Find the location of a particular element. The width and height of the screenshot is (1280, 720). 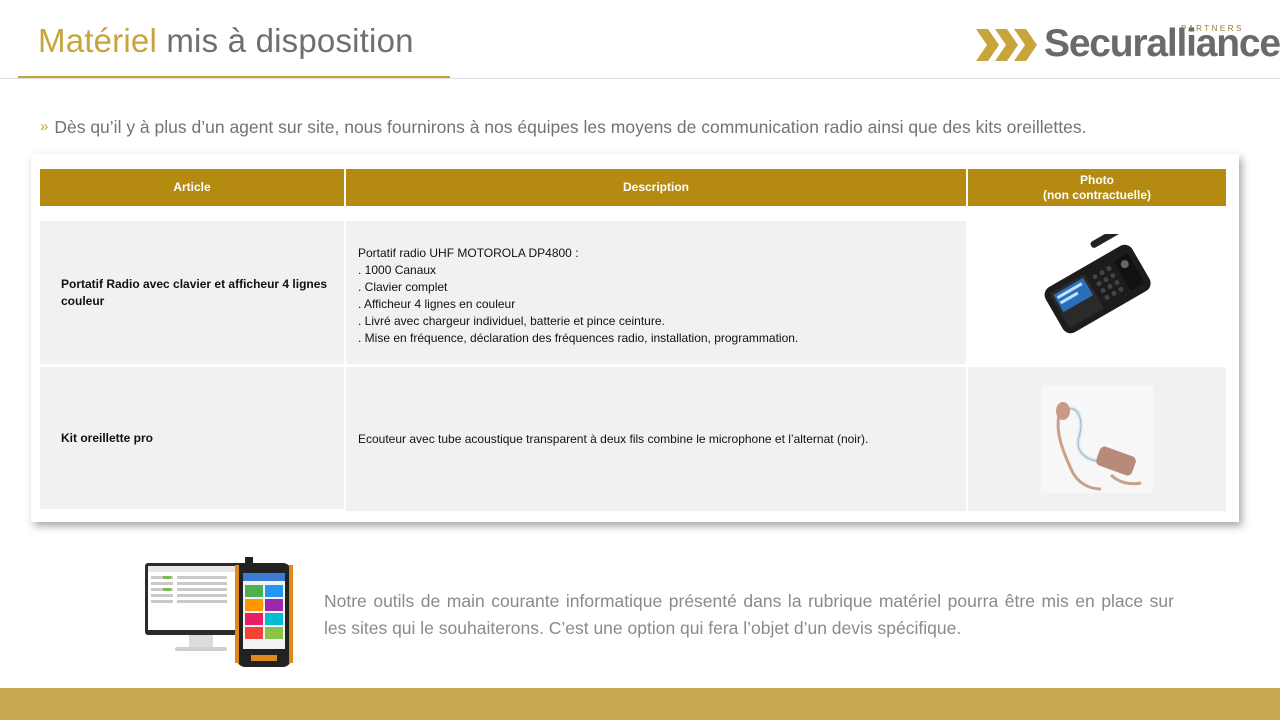

earpiece-photo-icon is located at coordinates (1097, 439).